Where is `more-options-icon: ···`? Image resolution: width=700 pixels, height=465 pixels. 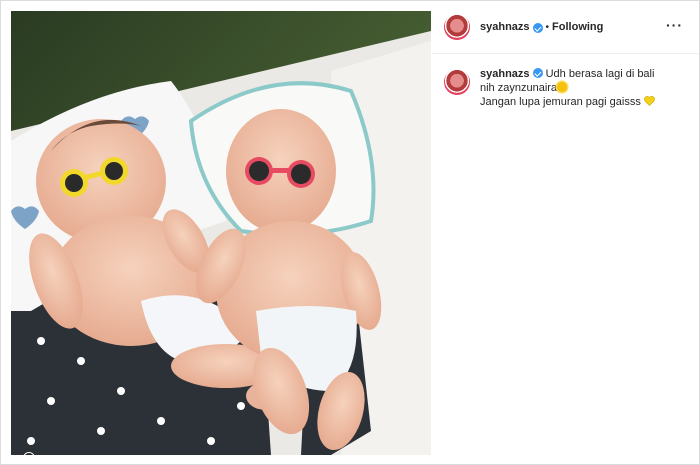 more-options-icon: ··· is located at coordinates (674, 25).